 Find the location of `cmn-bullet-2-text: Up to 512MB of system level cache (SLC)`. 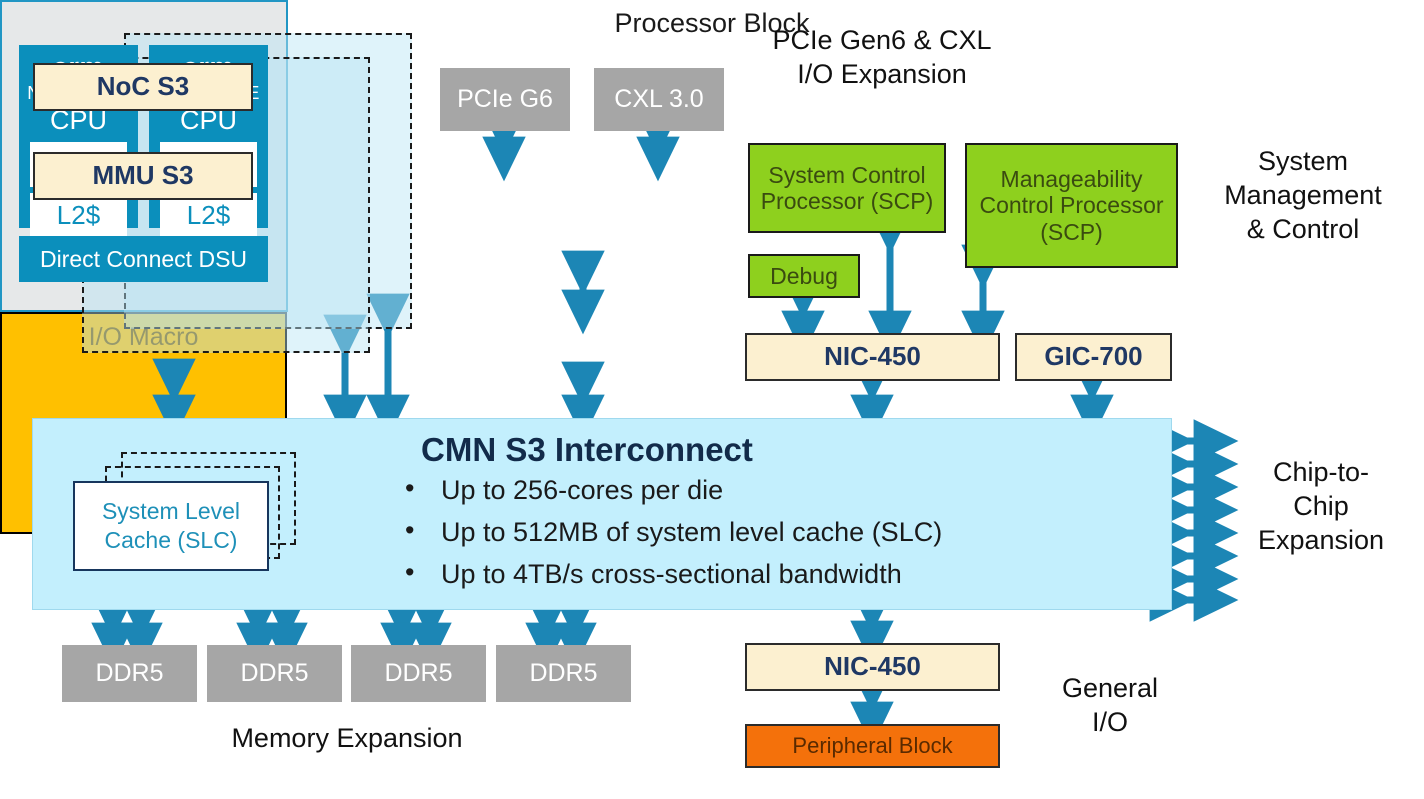

cmn-bullet-2-text: Up to 512MB of system level cache (SLC) is located at coordinates (692, 532).